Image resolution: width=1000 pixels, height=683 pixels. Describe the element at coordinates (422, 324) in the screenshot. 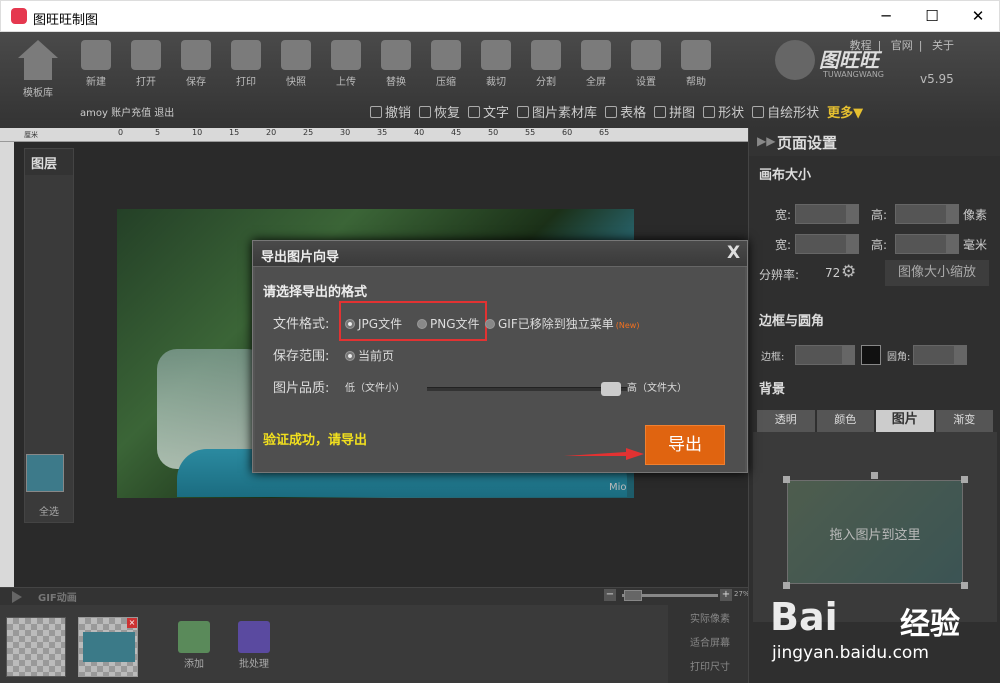

I see `png-radio` at that location.